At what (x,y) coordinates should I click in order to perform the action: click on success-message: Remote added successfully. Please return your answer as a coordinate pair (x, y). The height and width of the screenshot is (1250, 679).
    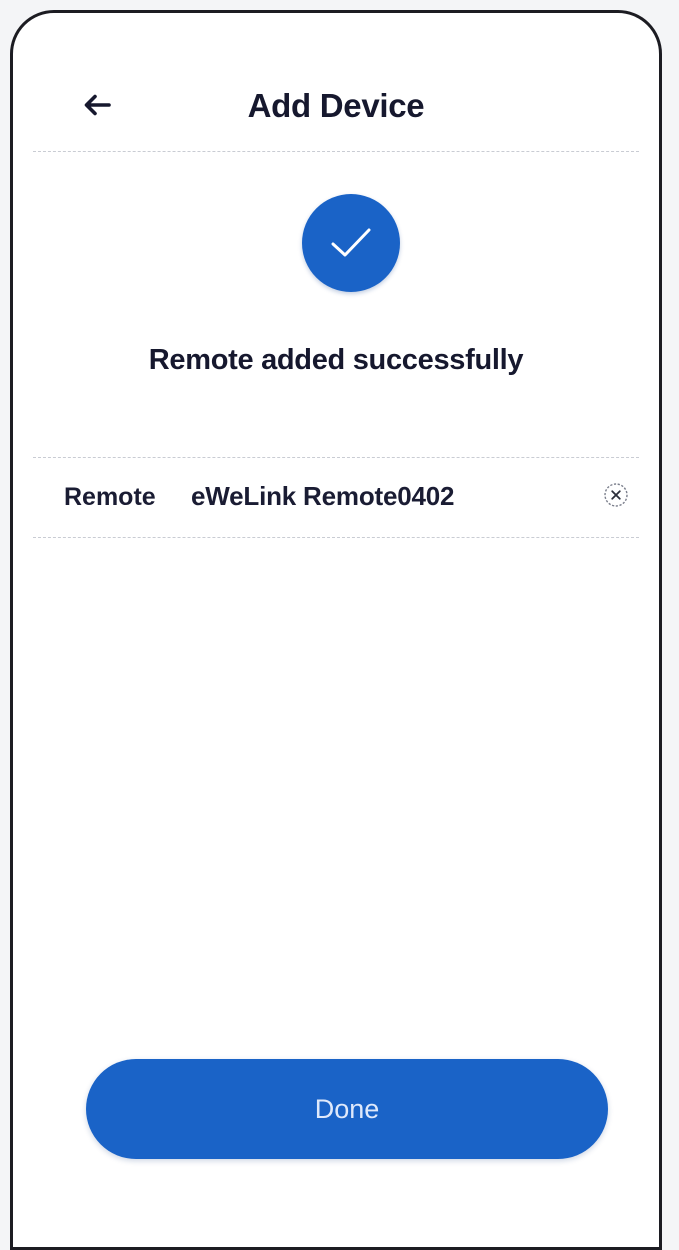
    Looking at the image, I should click on (336, 360).